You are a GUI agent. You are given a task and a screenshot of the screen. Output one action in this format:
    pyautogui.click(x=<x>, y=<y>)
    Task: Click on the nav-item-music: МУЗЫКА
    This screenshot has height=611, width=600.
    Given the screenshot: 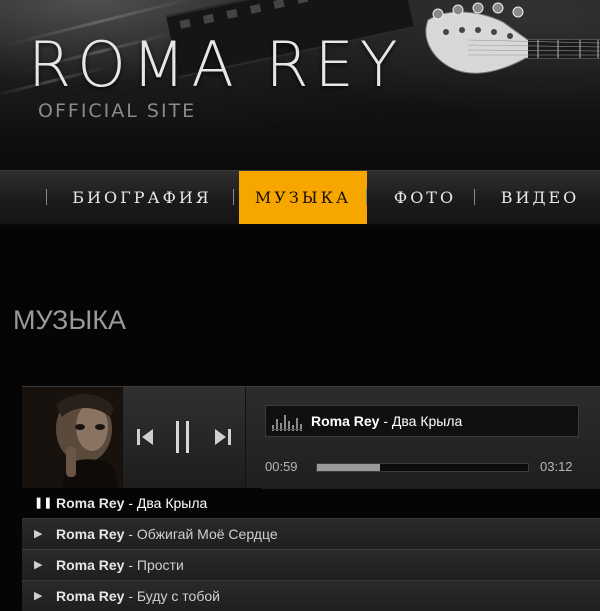 What is the action you would take?
    pyautogui.click(x=303, y=197)
    